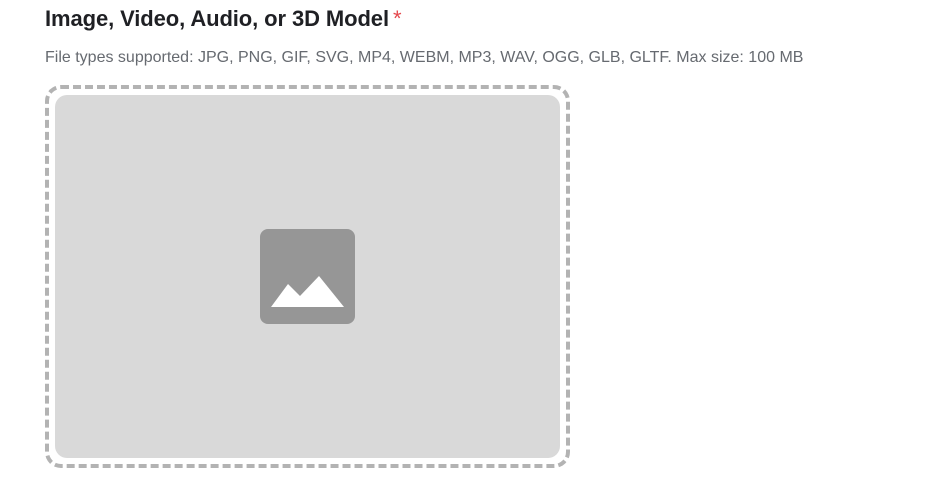 The width and height of the screenshot is (939, 496). I want to click on required-asterisk: *, so click(397, 18).